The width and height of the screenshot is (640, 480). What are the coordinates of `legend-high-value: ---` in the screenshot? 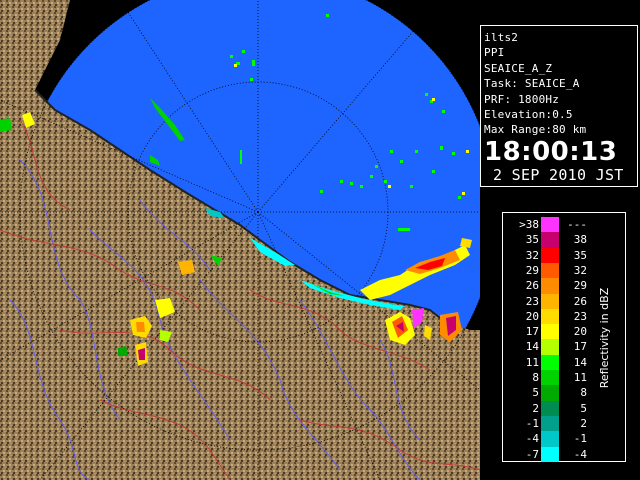 It's located at (577, 224).